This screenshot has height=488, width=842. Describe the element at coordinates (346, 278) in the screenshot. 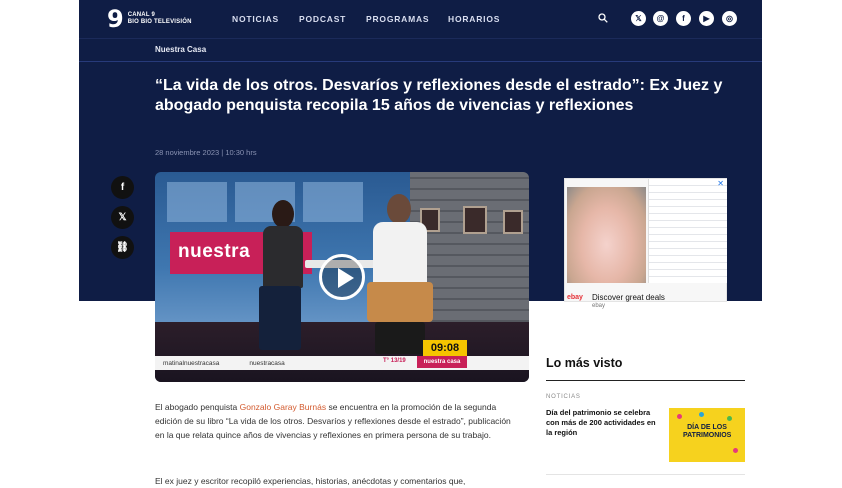

I see `play-icon` at that location.